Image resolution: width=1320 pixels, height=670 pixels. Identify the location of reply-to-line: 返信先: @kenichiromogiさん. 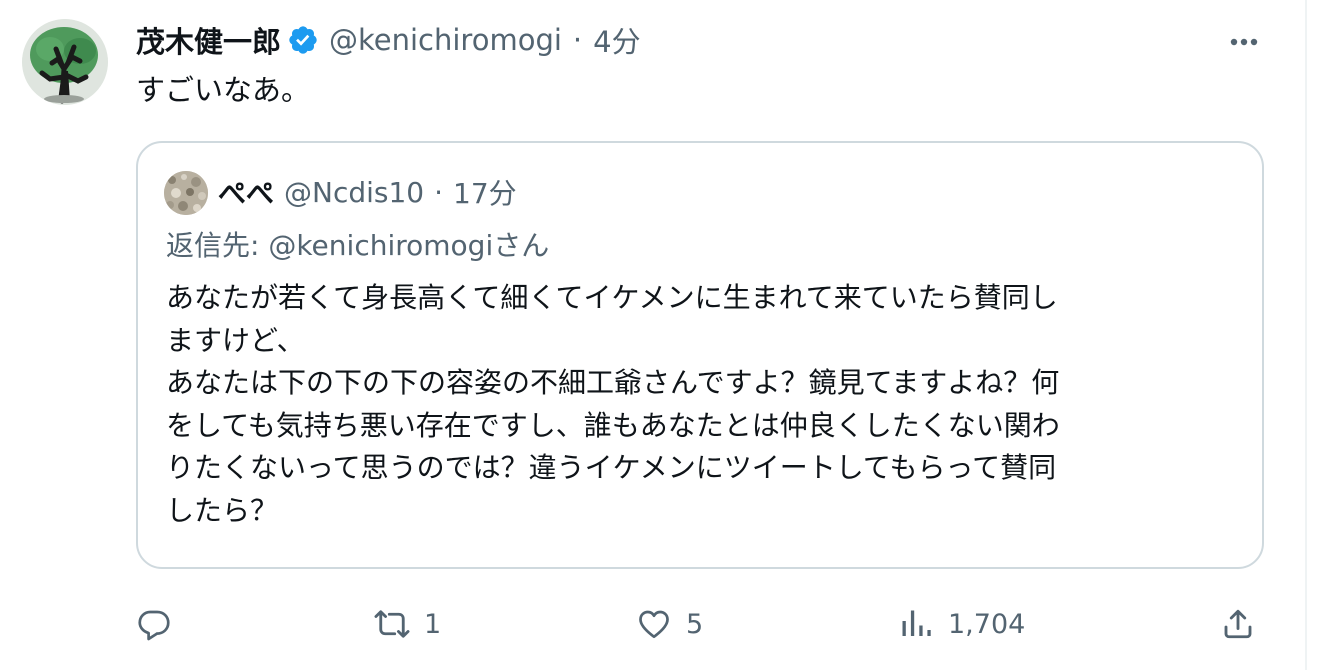
(357, 246).